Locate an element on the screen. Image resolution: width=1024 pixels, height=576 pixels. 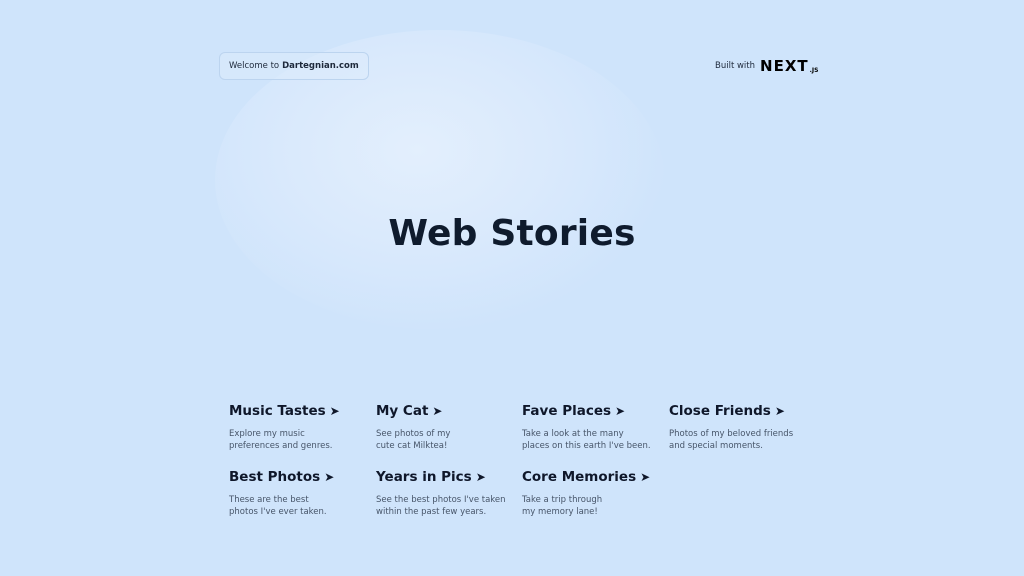
page-title: Web Stories is located at coordinates (512, 233).